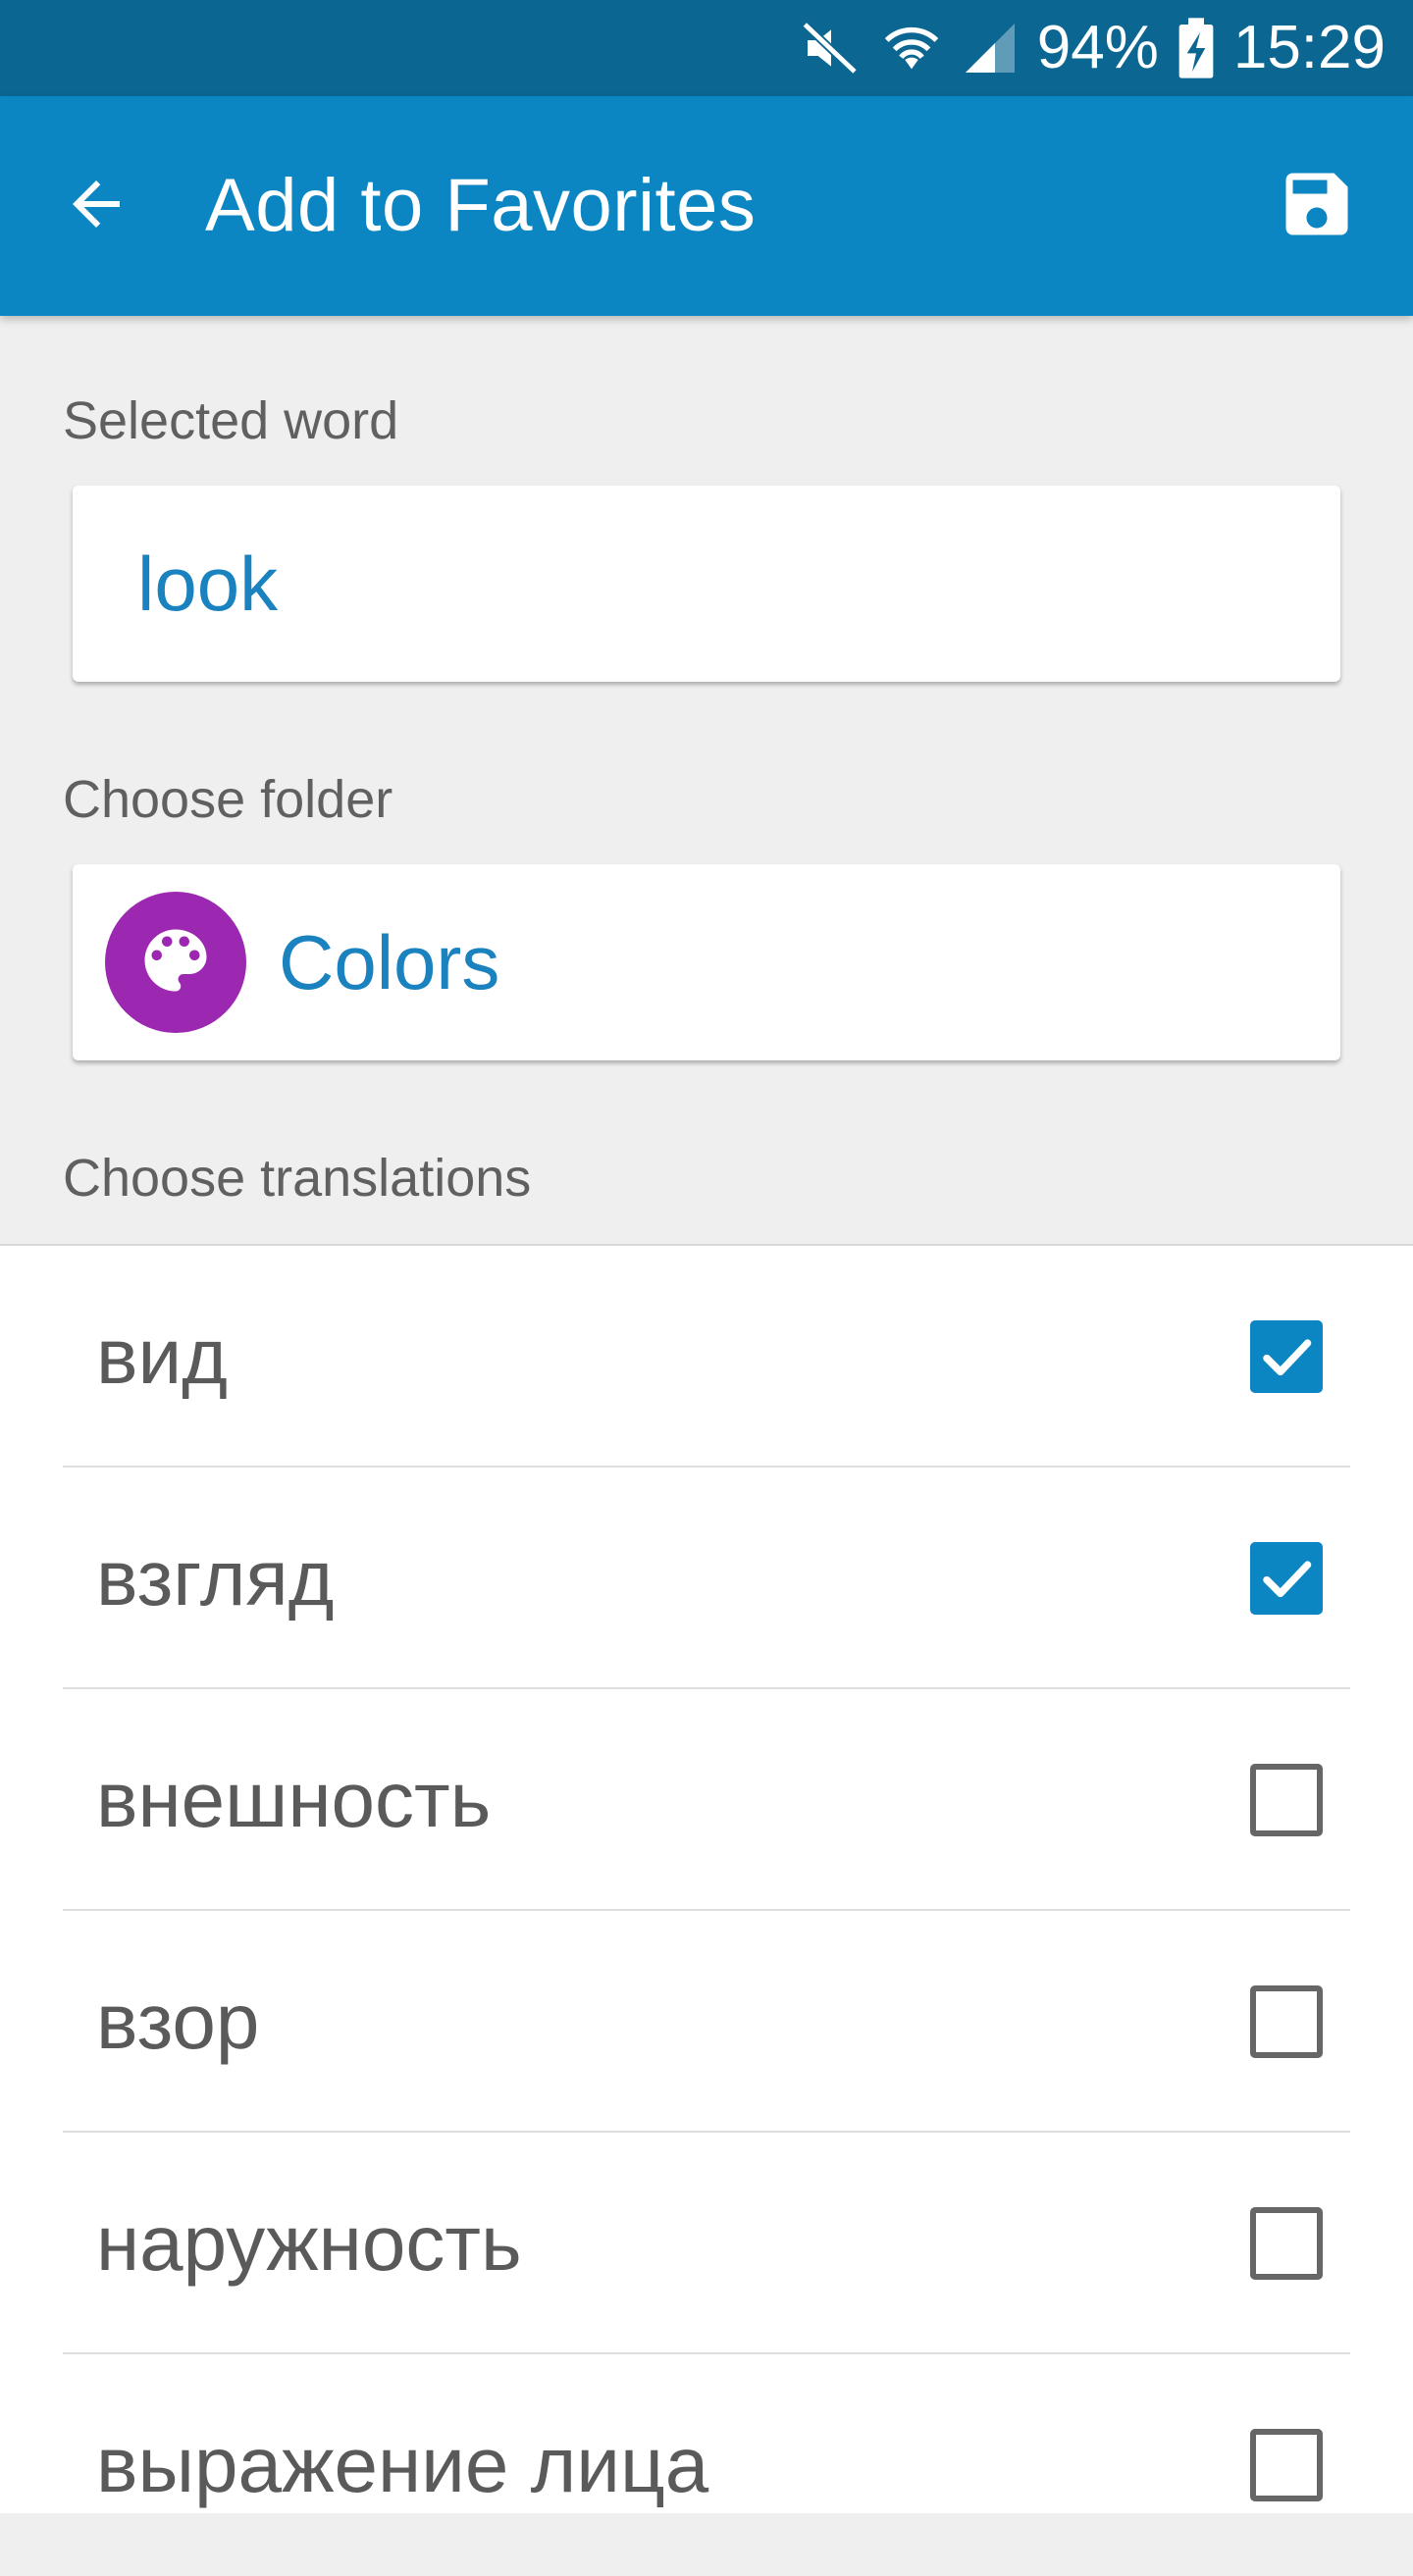 This screenshot has height=2576, width=1413. I want to click on folder-avatar, so click(175, 962).